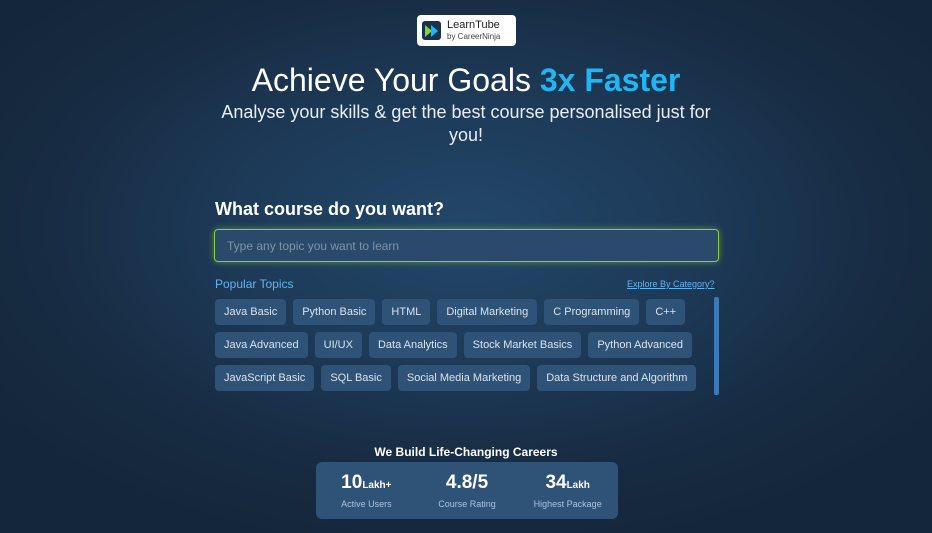  I want to click on topics-scrollbar, so click(716, 346).